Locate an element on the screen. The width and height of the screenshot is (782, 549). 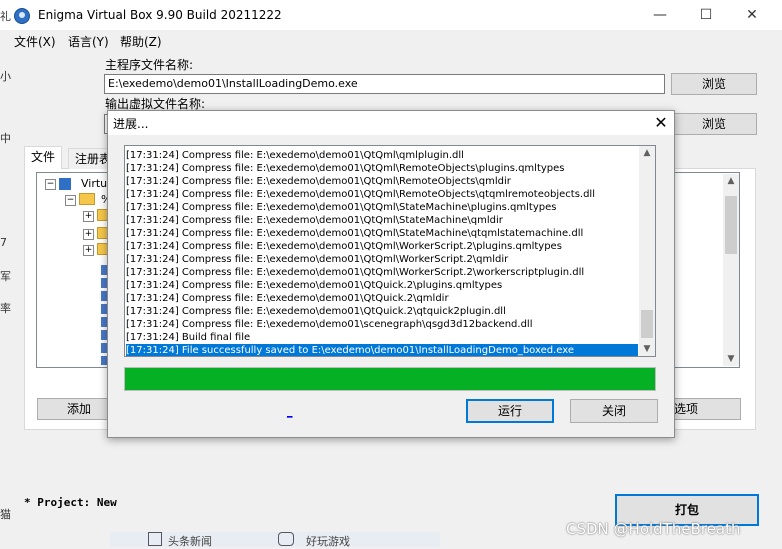
browse-input-button: 浏览 is located at coordinates (714, 84).